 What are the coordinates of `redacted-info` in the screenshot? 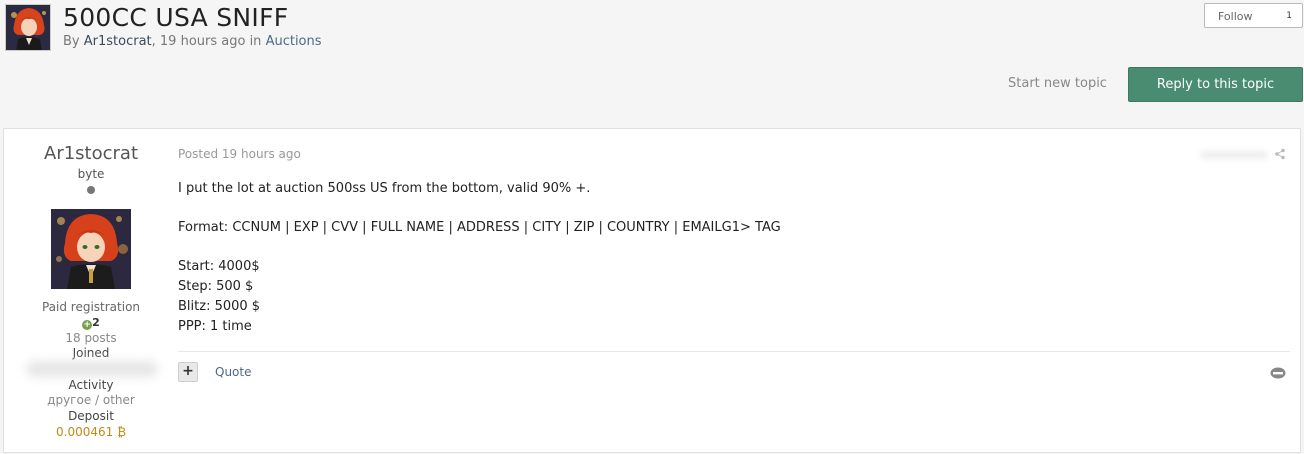 It's located at (1234, 155).